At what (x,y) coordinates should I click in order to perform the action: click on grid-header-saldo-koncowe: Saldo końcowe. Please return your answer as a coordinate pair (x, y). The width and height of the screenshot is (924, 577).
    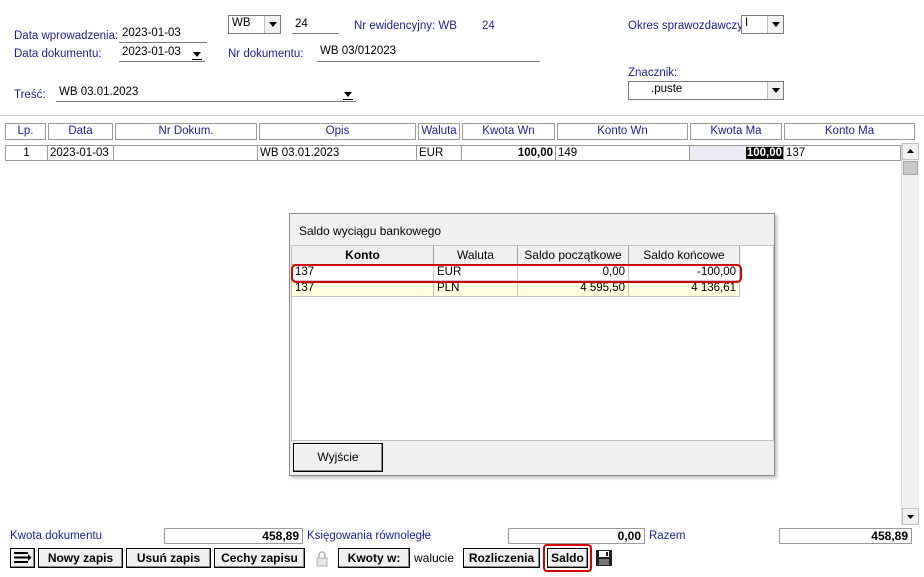
    Looking at the image, I should click on (684, 255).